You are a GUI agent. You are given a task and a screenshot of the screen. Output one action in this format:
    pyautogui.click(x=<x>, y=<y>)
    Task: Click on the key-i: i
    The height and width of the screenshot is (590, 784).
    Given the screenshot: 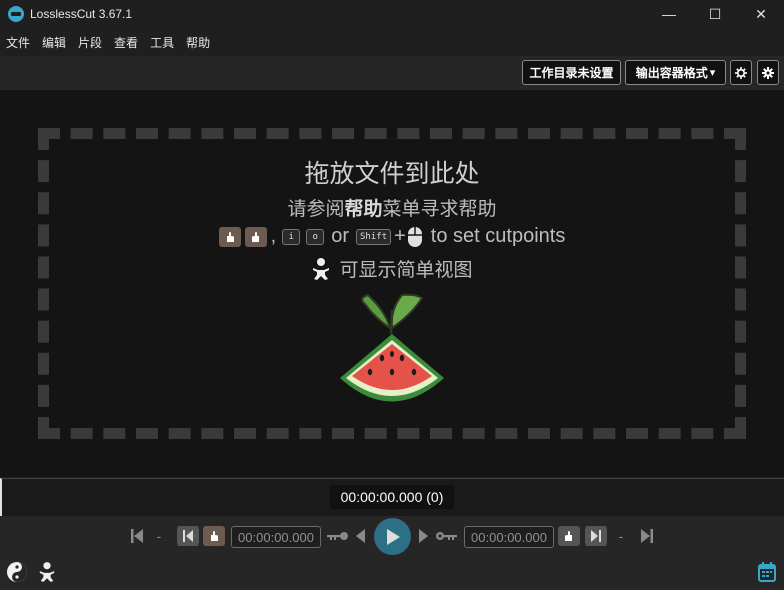 What is the action you would take?
    pyautogui.click(x=291, y=236)
    